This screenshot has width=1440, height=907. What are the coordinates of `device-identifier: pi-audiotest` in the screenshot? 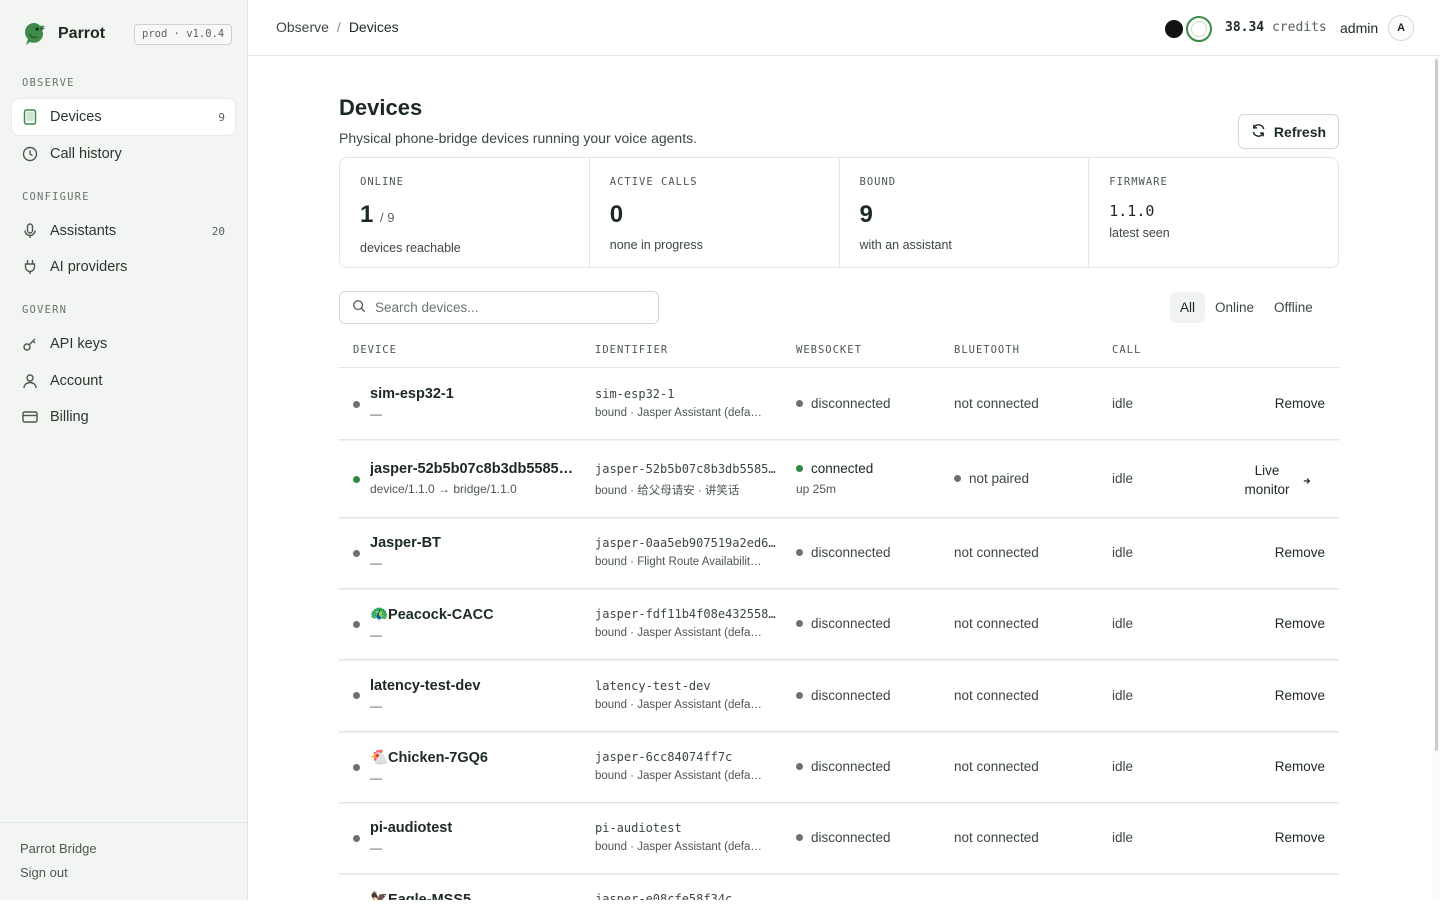 It's located at (638, 828).